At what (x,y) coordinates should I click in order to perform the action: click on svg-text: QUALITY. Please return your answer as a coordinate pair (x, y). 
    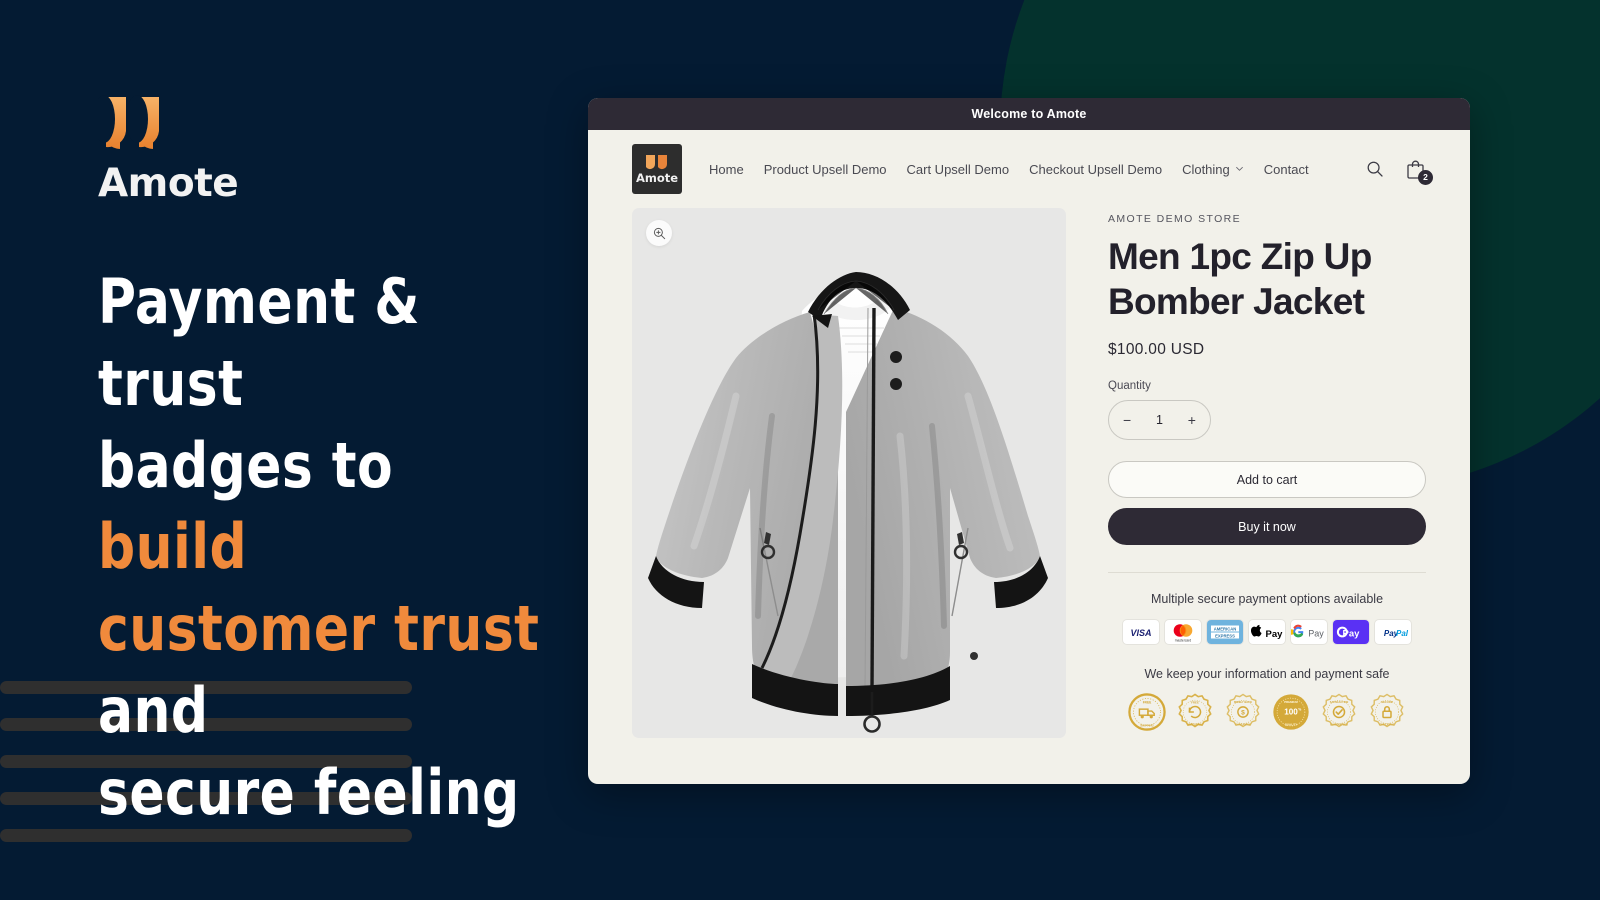
    Looking at the image, I should click on (1291, 725).